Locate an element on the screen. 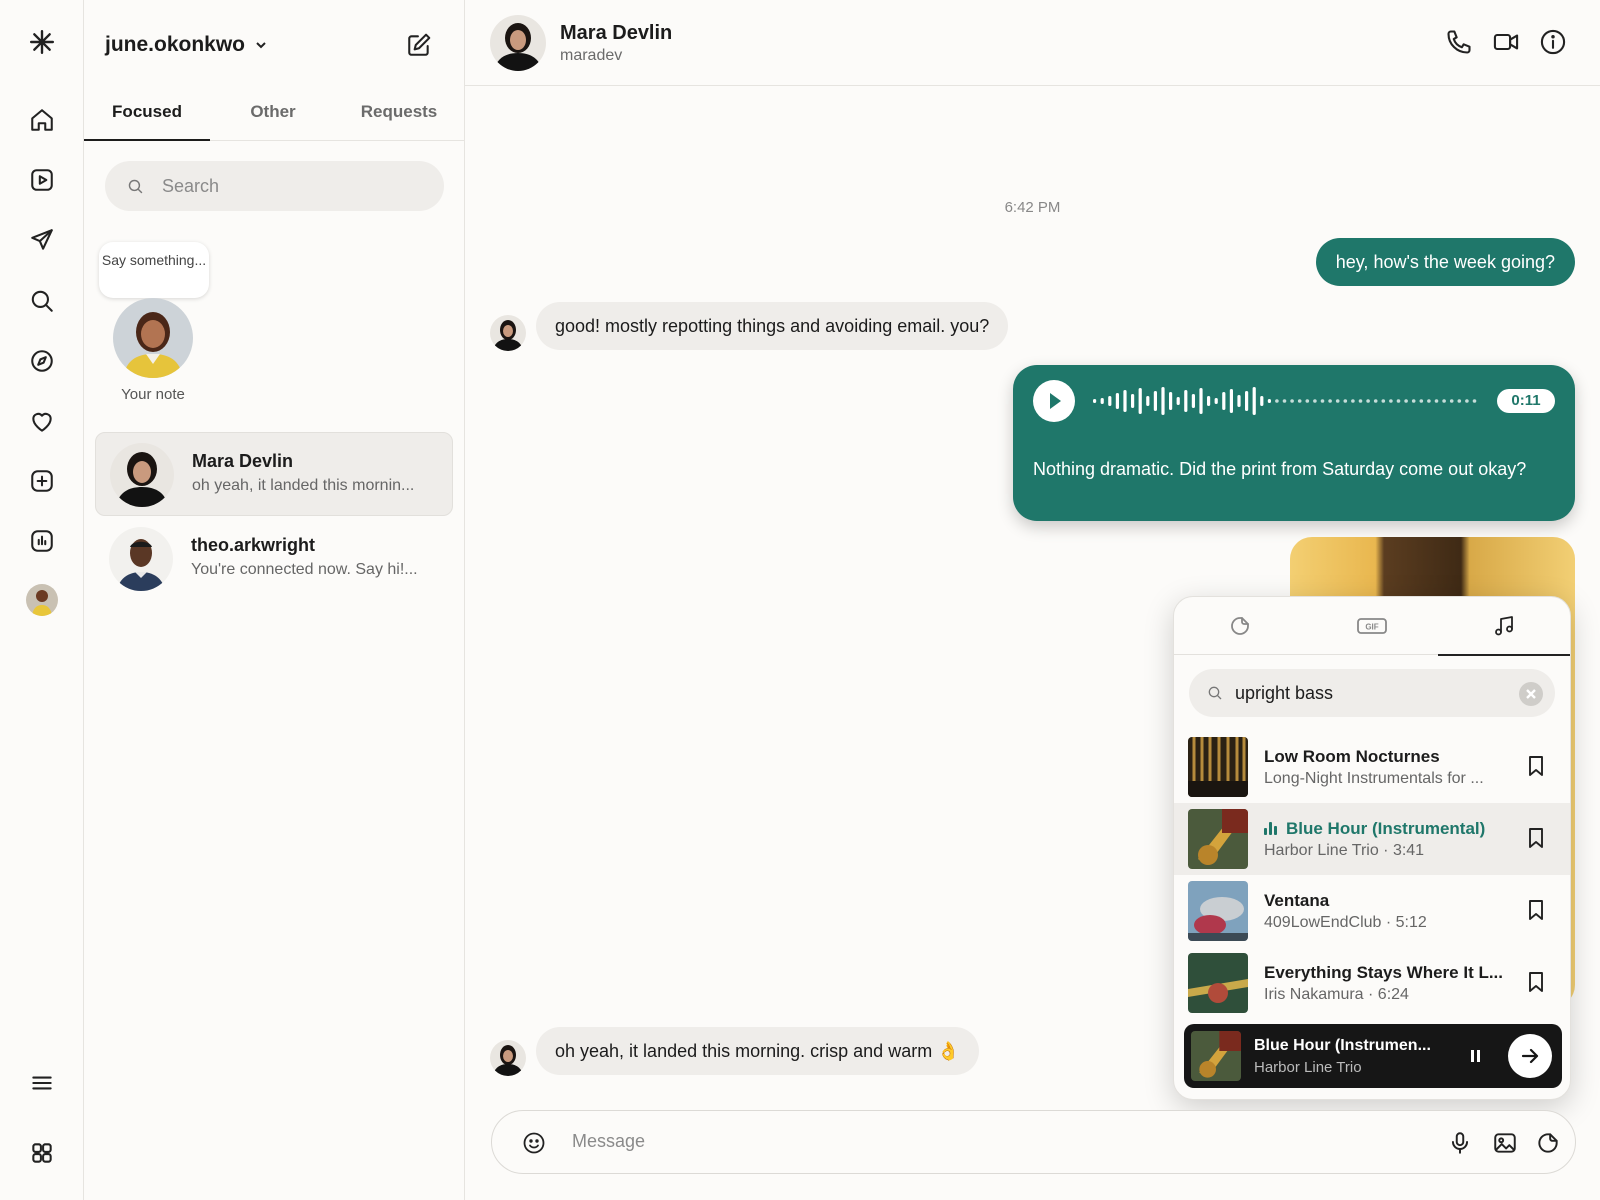 This screenshot has height=1200, width=1600. track-subtitle: 409LowEndClub · 5:12 is located at coordinates (1345, 922).